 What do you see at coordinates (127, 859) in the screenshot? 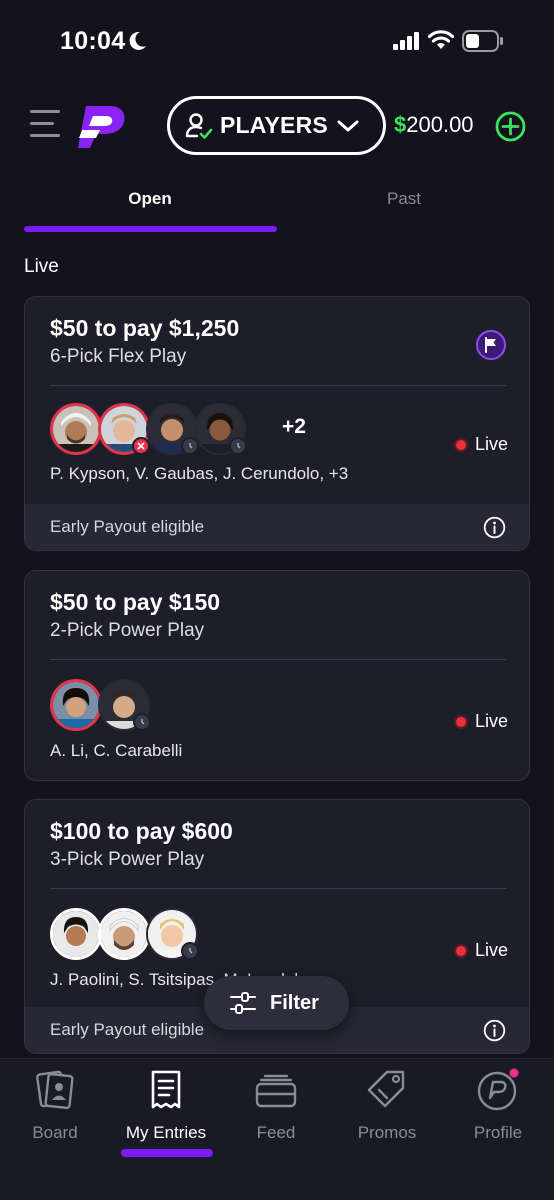
I see `entry-play-type: 3-Pick Power Play` at bounding box center [127, 859].